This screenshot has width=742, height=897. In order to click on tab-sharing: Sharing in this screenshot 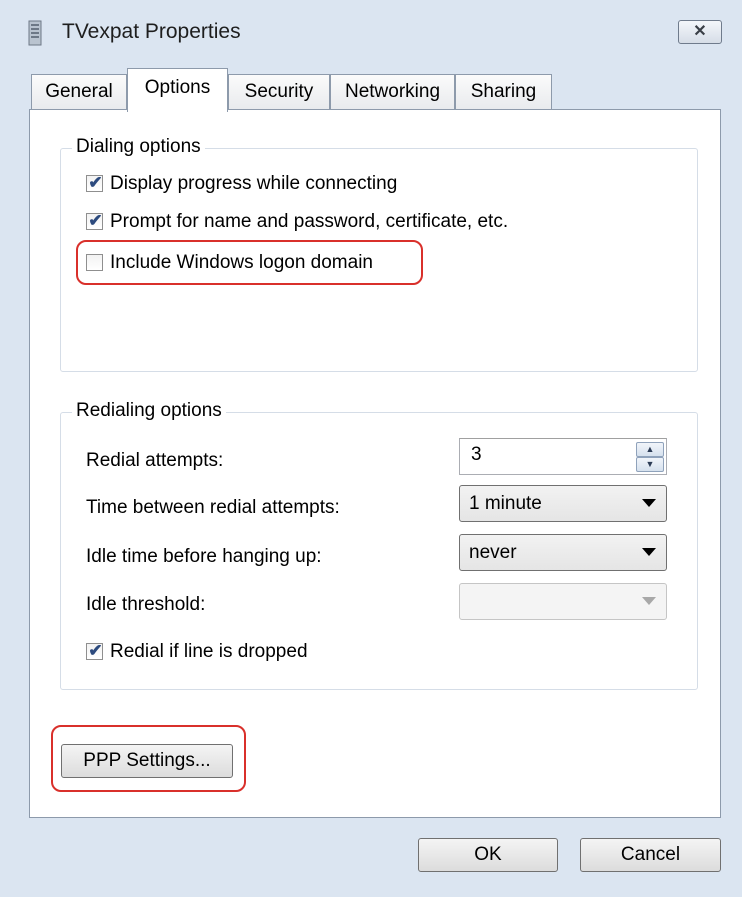, I will do `click(503, 92)`.